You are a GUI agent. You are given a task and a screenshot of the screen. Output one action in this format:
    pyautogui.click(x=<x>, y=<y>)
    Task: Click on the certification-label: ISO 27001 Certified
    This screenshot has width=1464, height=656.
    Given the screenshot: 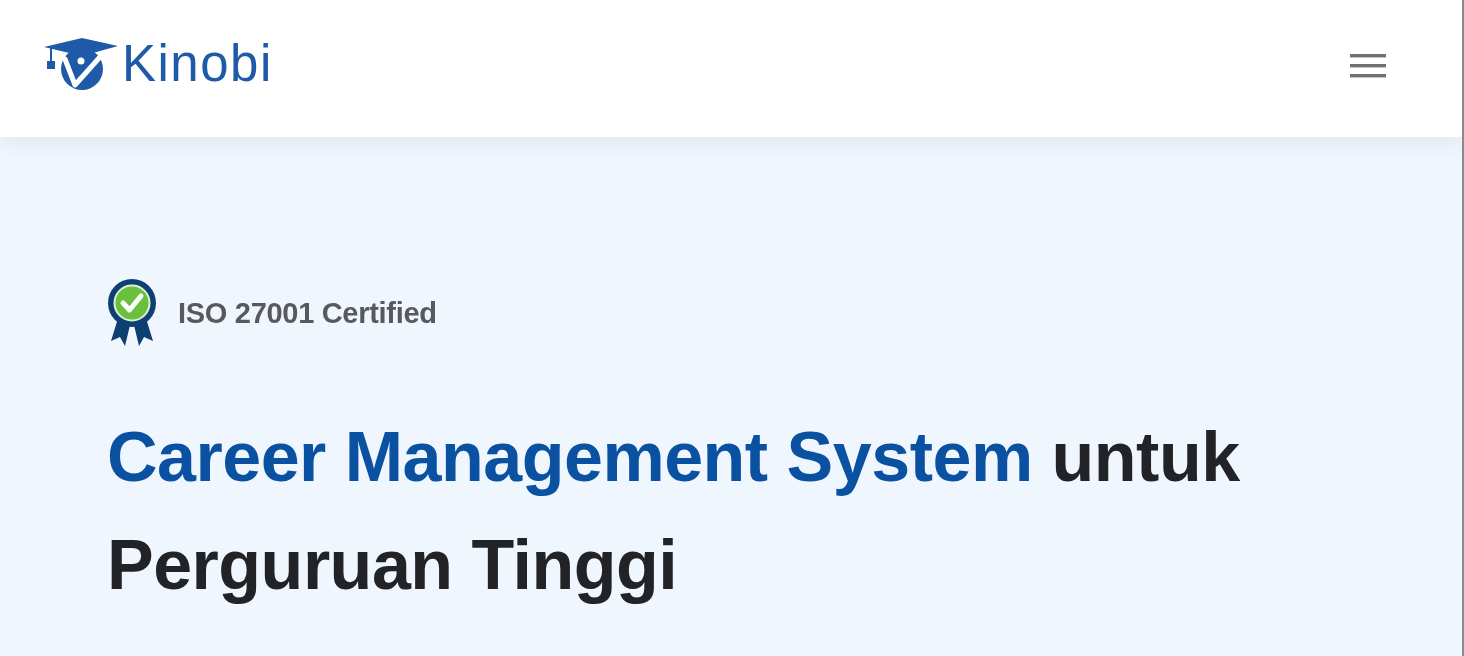 What is the action you would take?
    pyautogui.click(x=307, y=313)
    